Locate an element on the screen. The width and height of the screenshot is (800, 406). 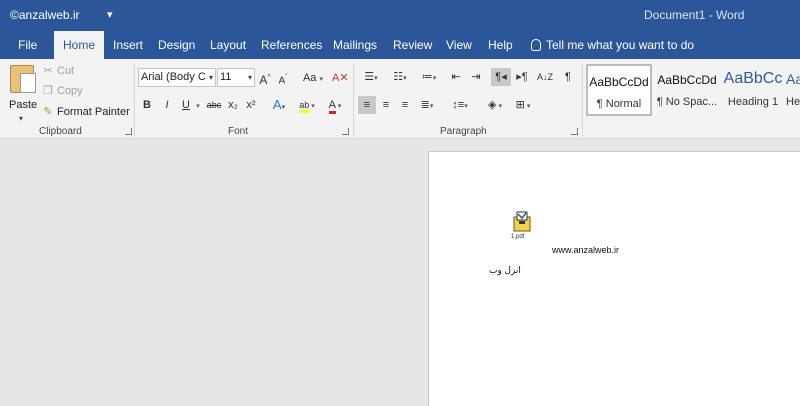
text-effects-button: A▾ is located at coordinates (279, 105).